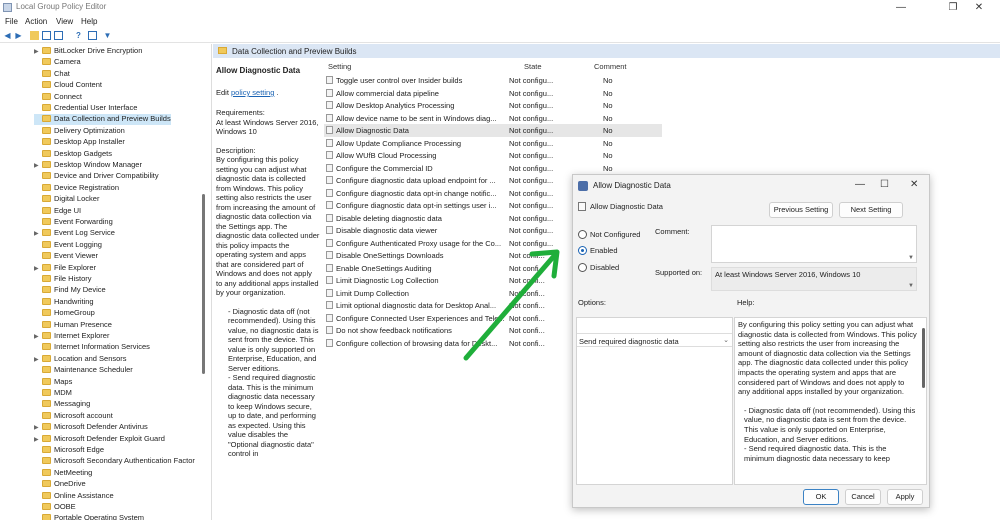 This screenshot has height=520, width=1000. I want to click on close-button: ✕, so click(979, 7).